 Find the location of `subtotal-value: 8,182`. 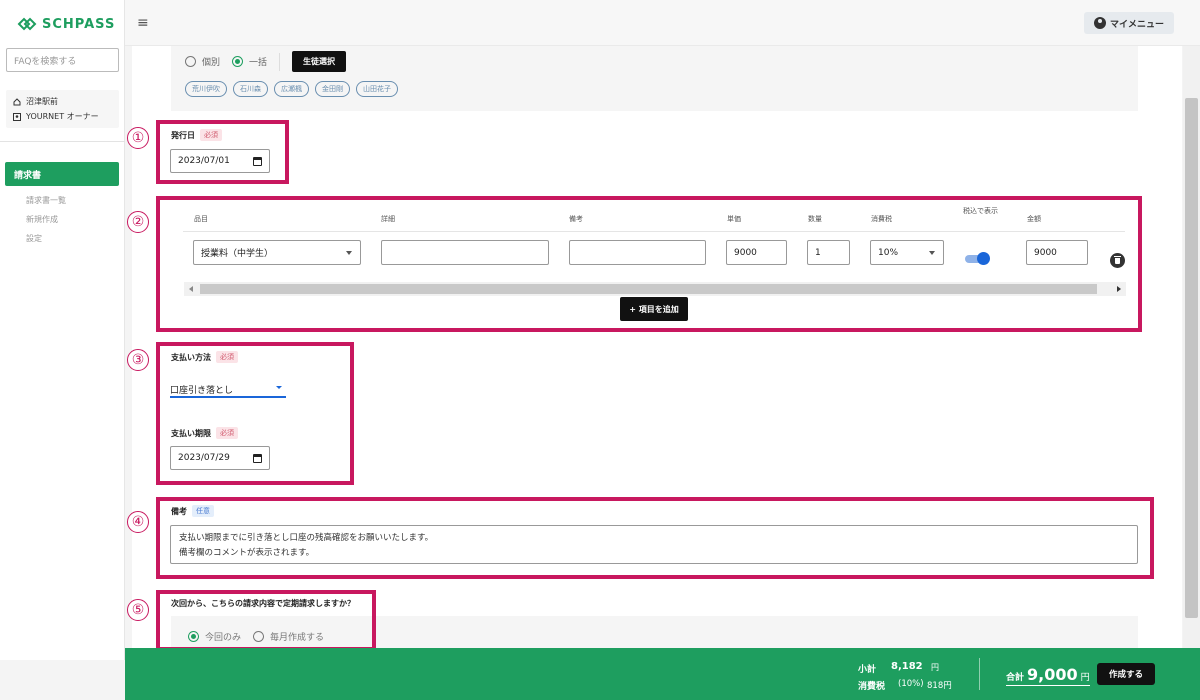

subtotal-value: 8,182 is located at coordinates (907, 666).